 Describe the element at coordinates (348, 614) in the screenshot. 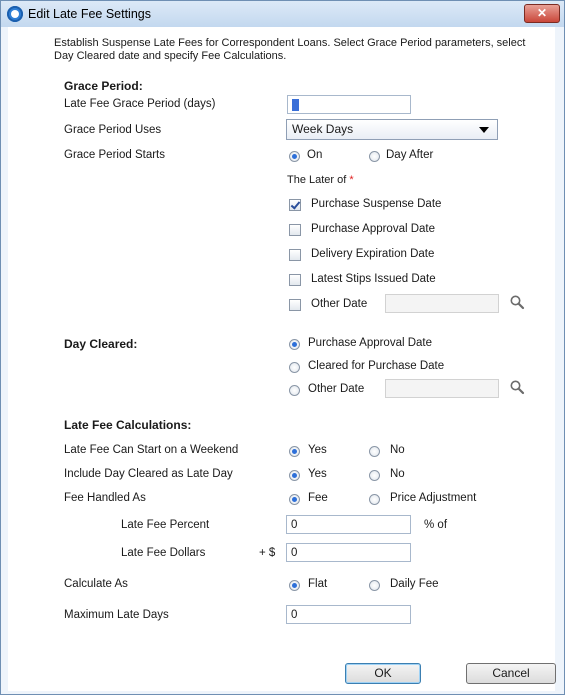

I see `max-days-input: 0` at that location.